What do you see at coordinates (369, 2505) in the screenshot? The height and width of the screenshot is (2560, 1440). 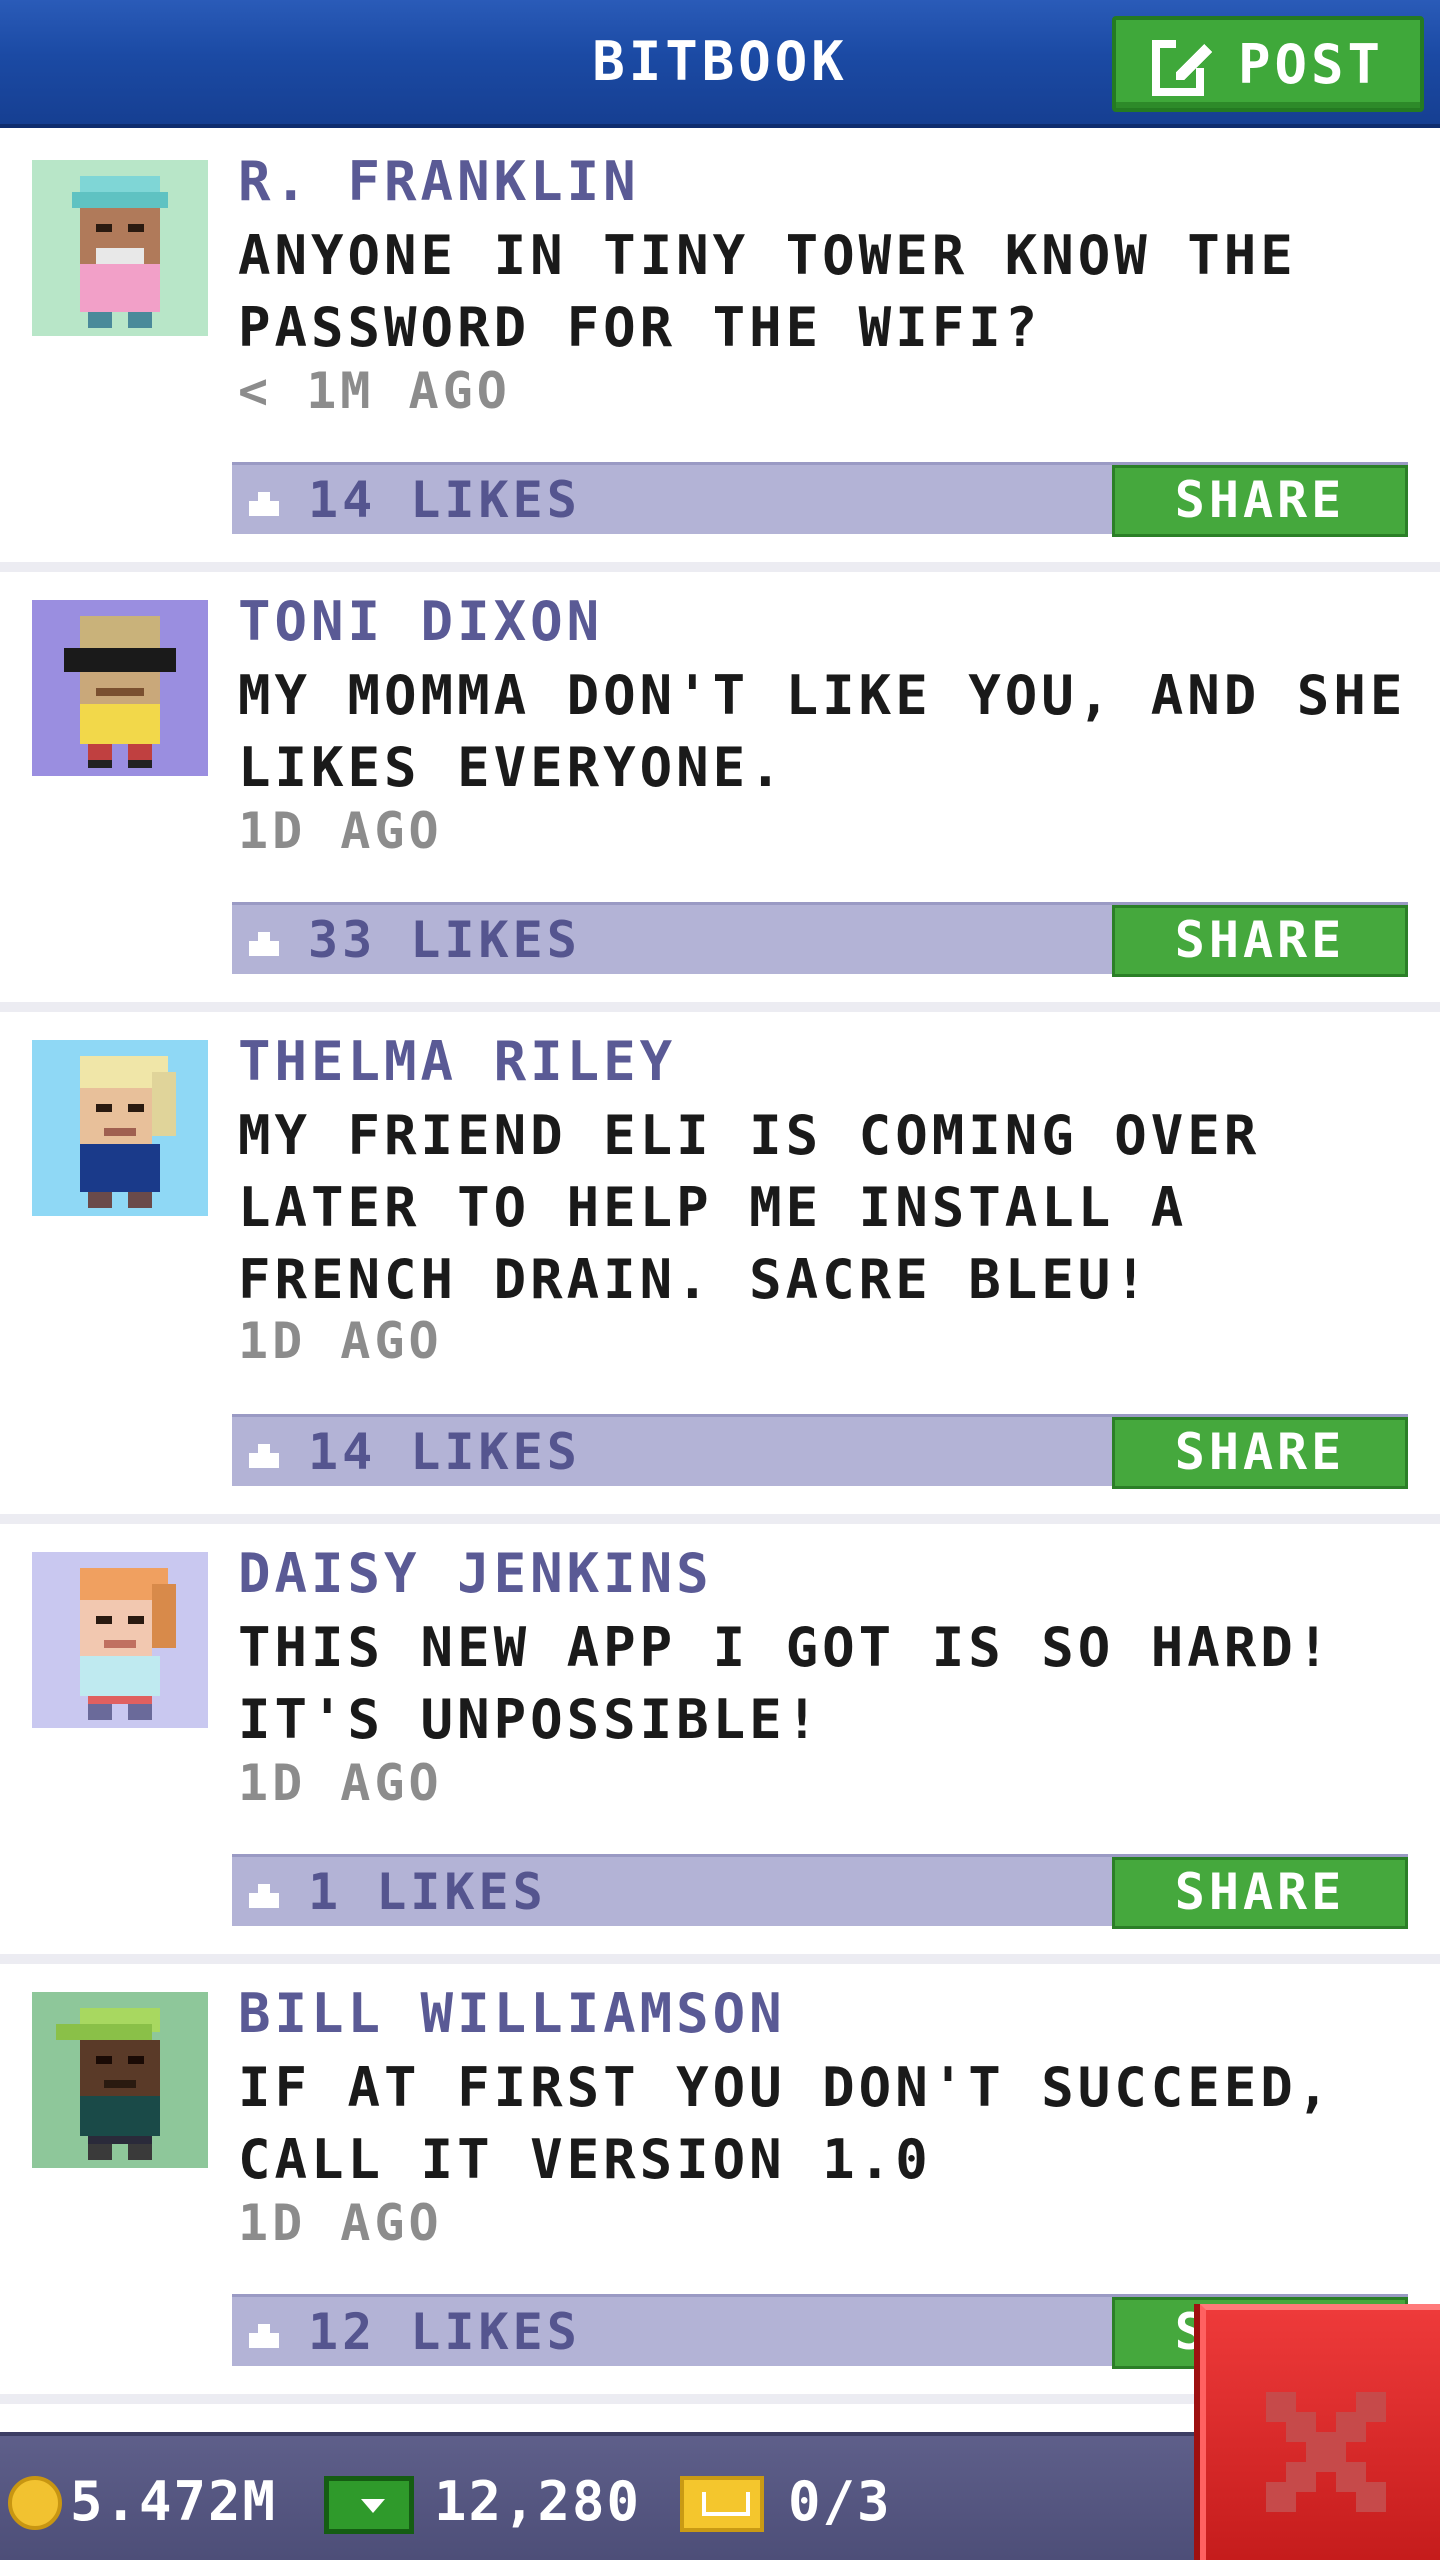 I see `bux-icon` at bounding box center [369, 2505].